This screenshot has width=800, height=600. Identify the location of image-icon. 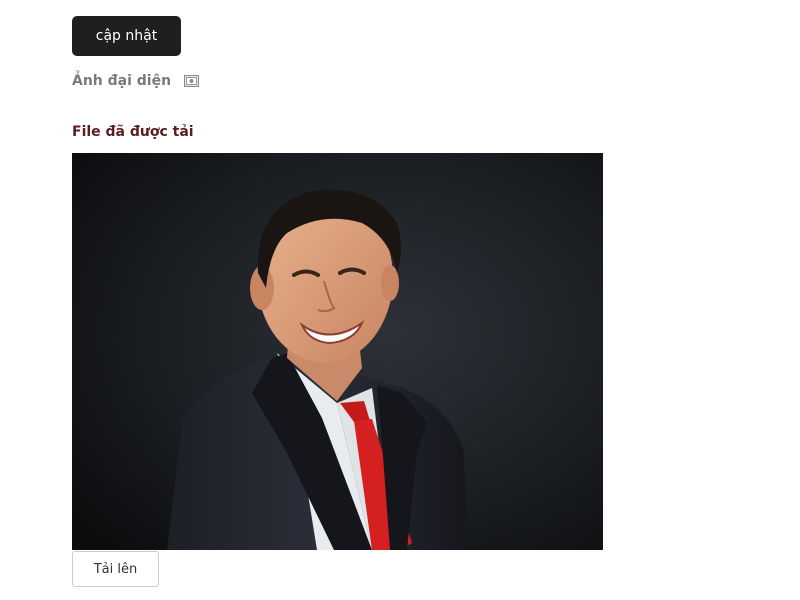
(192, 81).